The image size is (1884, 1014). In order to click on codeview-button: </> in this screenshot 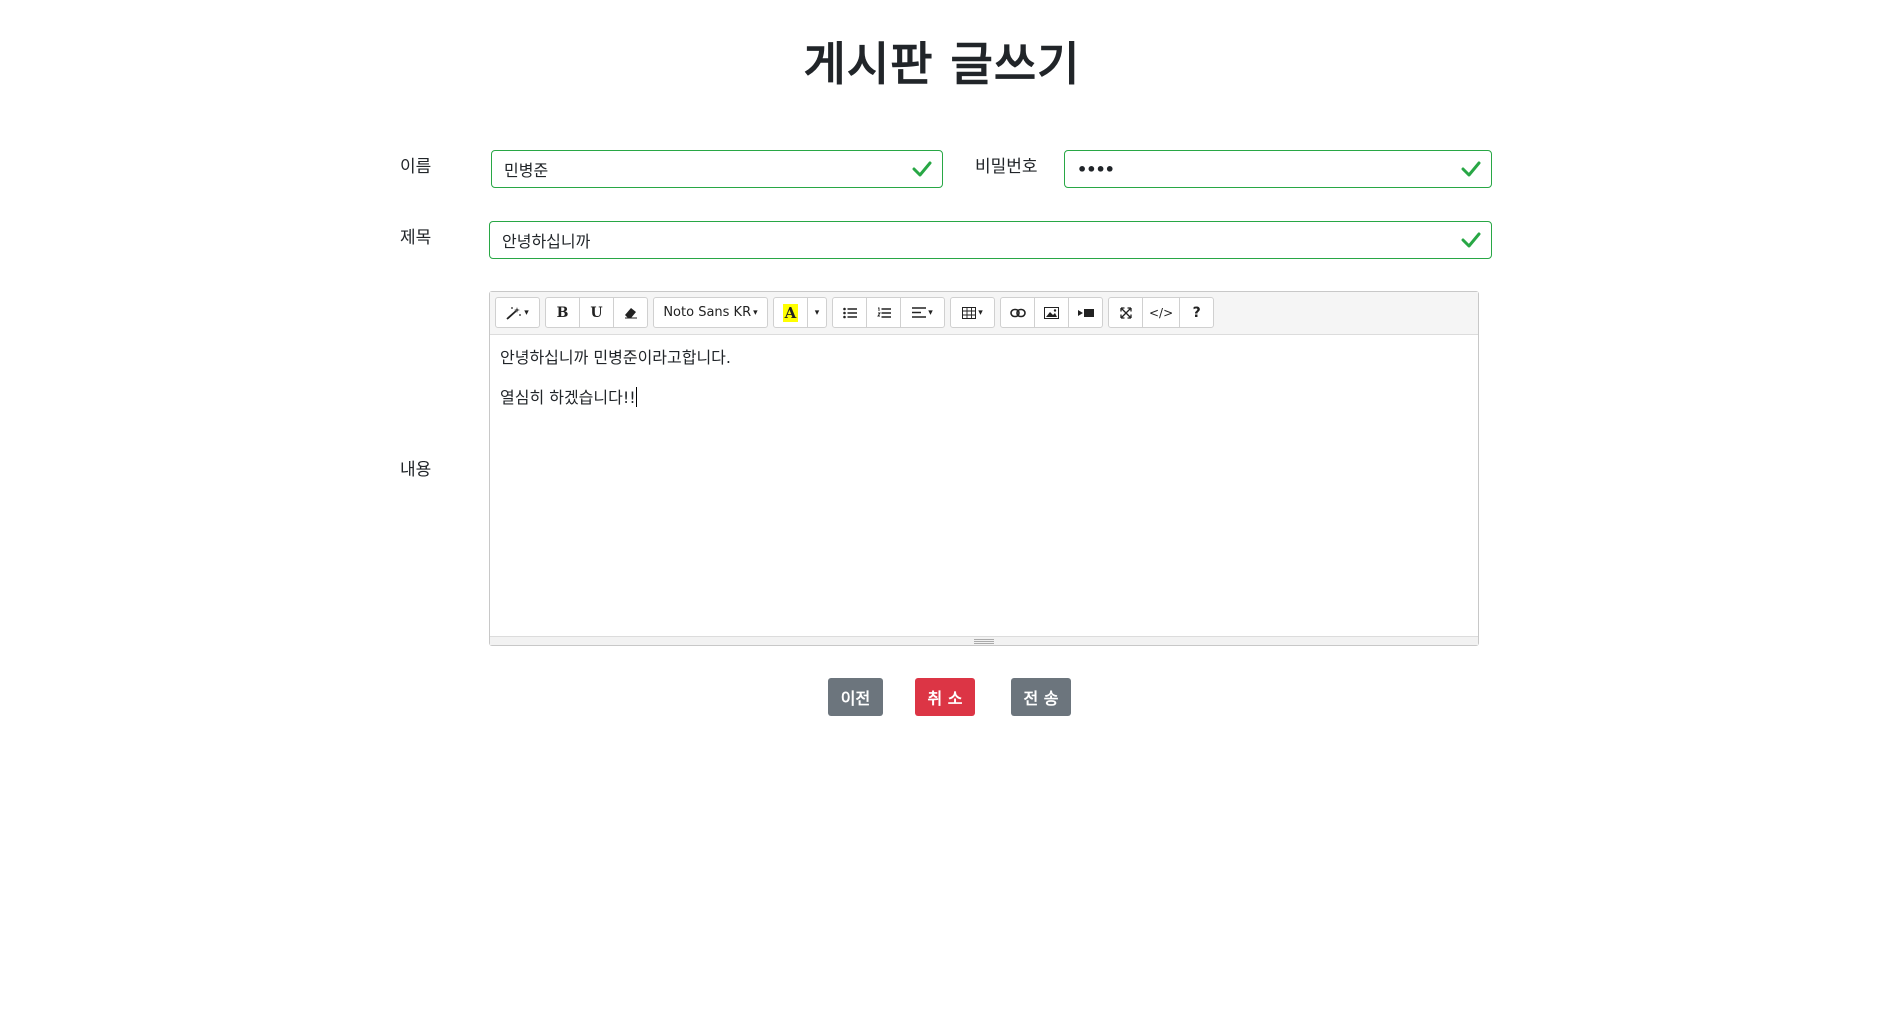, I will do `click(1161, 312)`.